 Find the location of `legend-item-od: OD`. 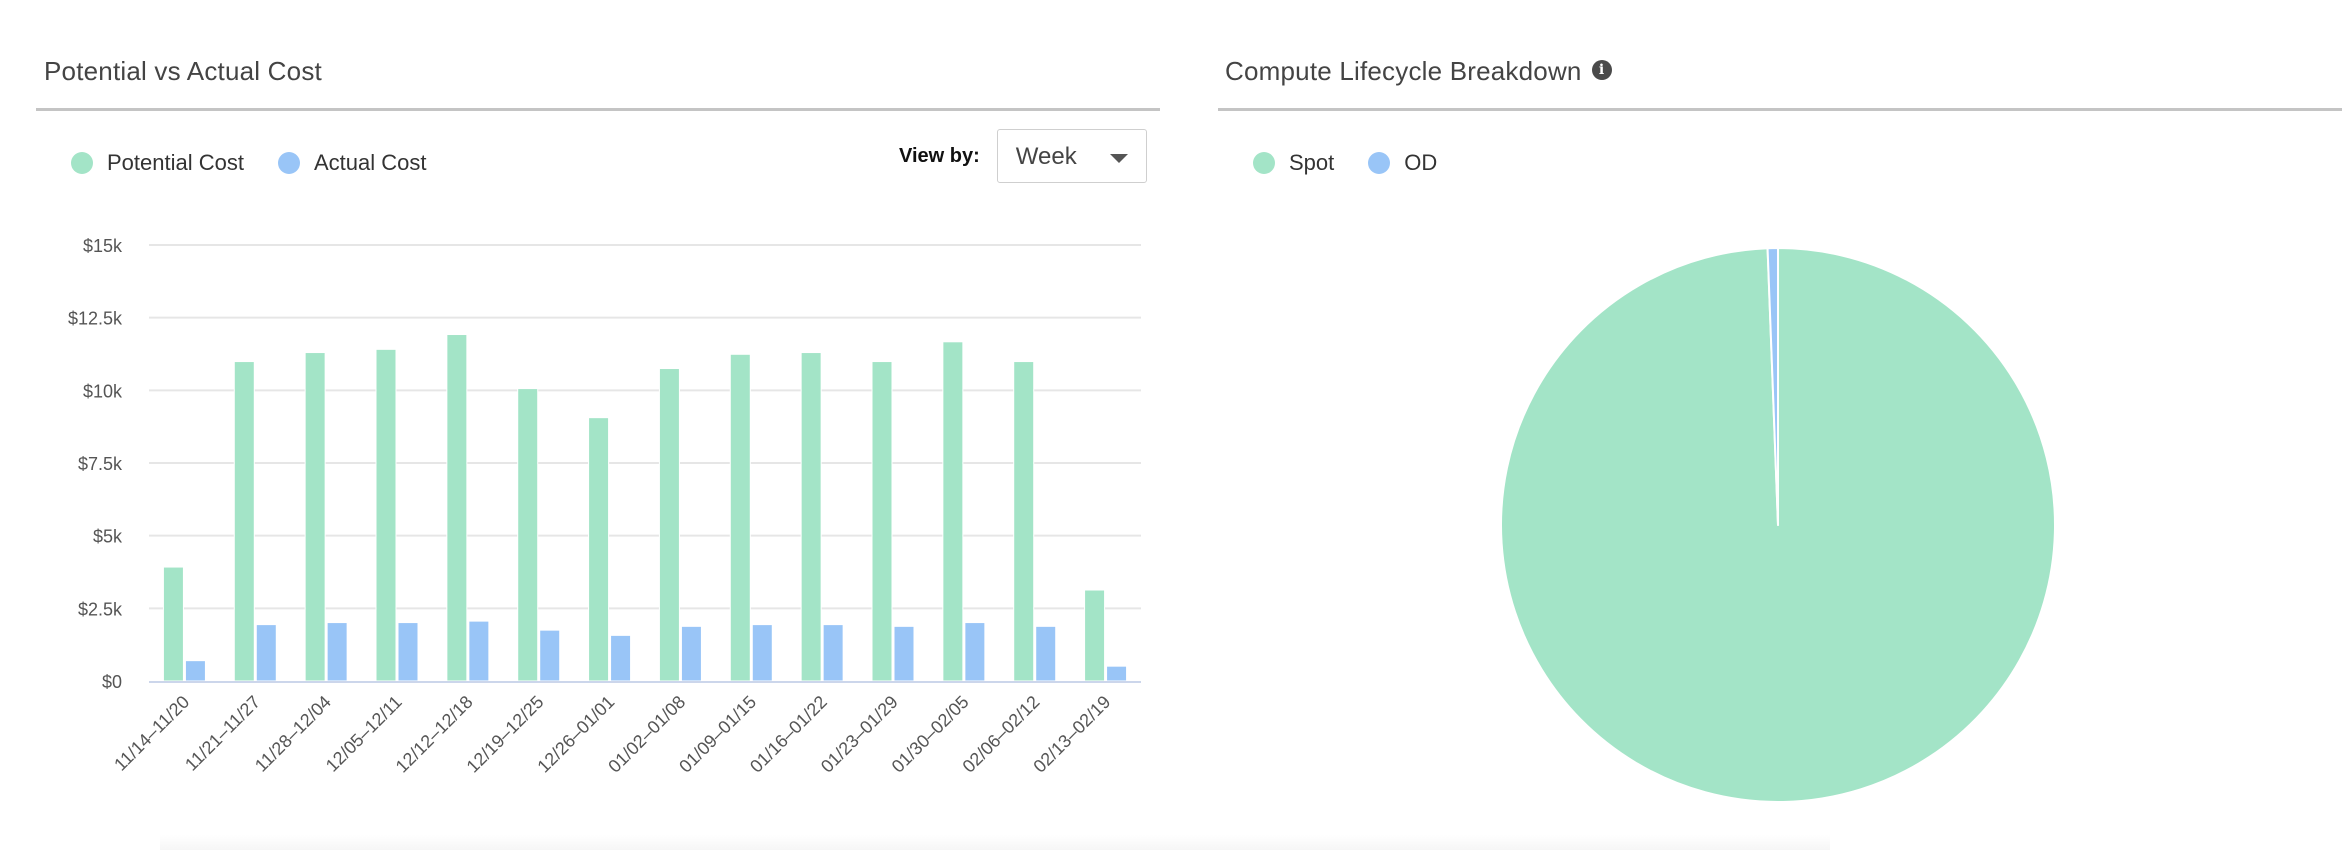

legend-item-od: OD is located at coordinates (1402, 163).